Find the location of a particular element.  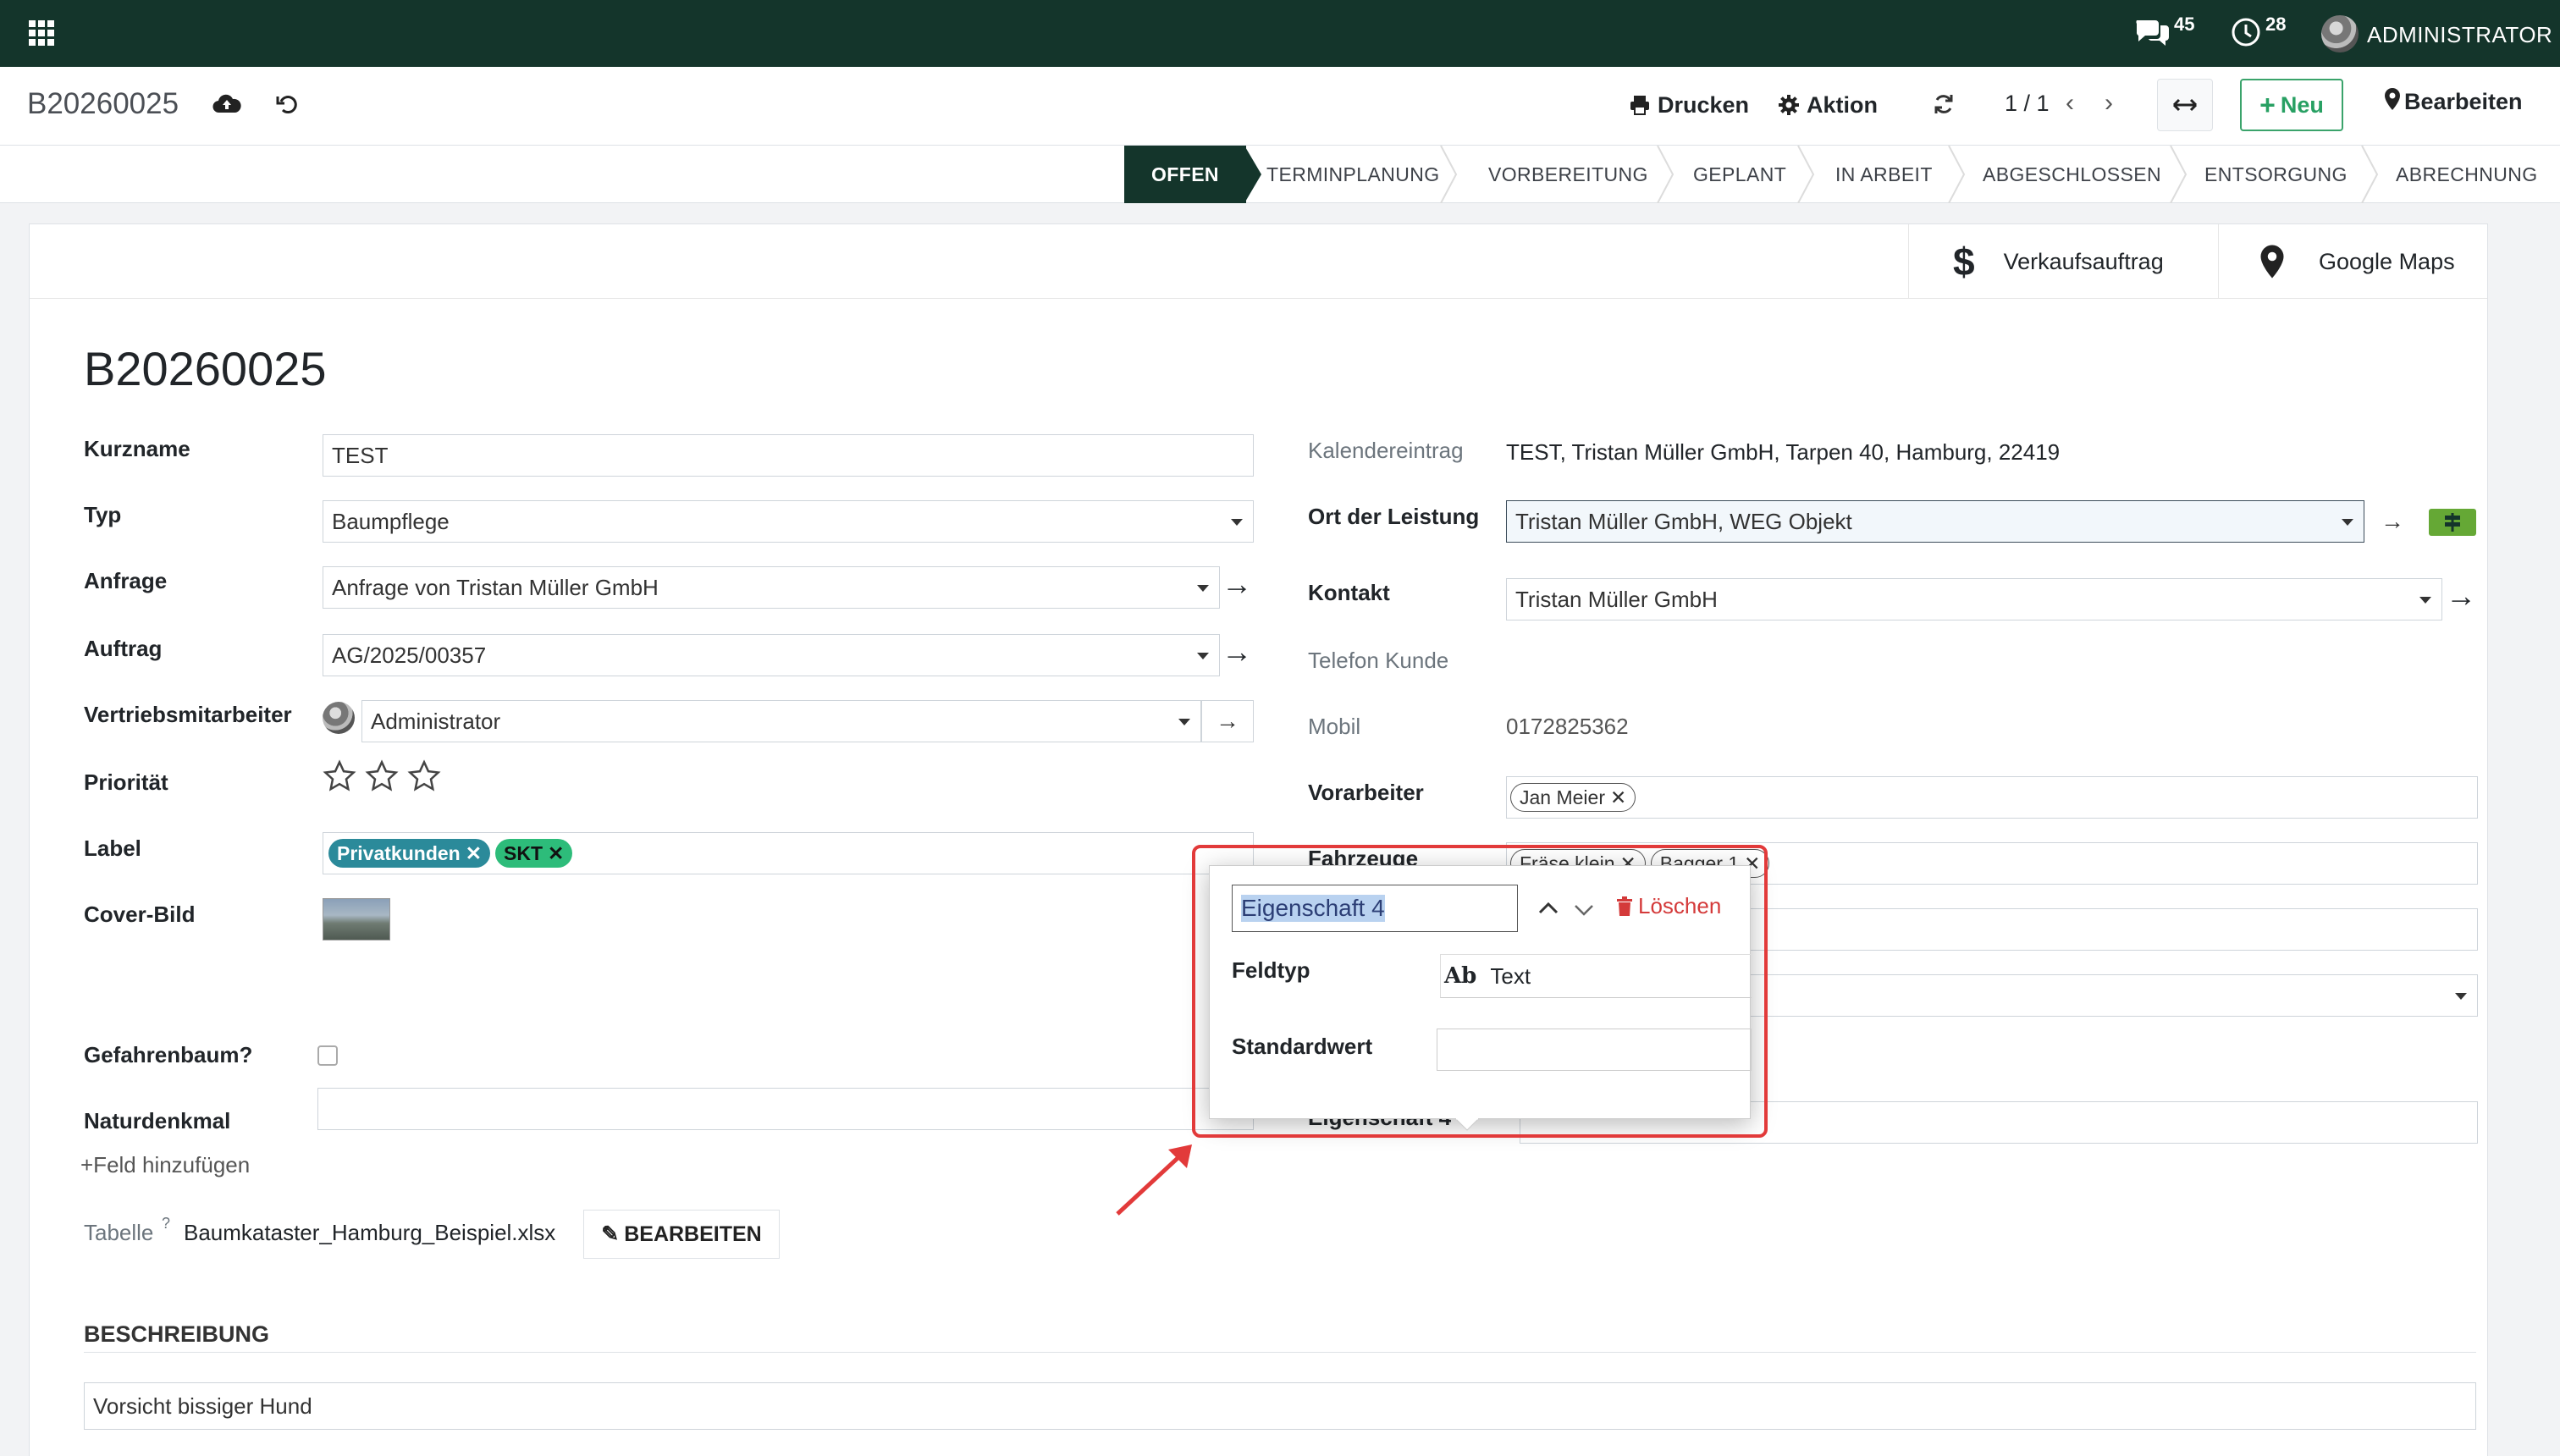

activity-counter: 28 is located at coordinates (2276, 24).